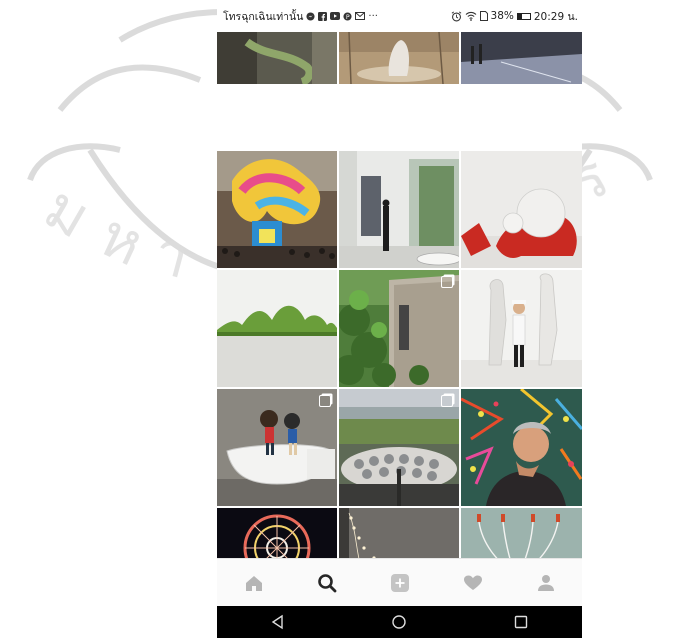  I want to click on heart-icon, so click(472, 582).